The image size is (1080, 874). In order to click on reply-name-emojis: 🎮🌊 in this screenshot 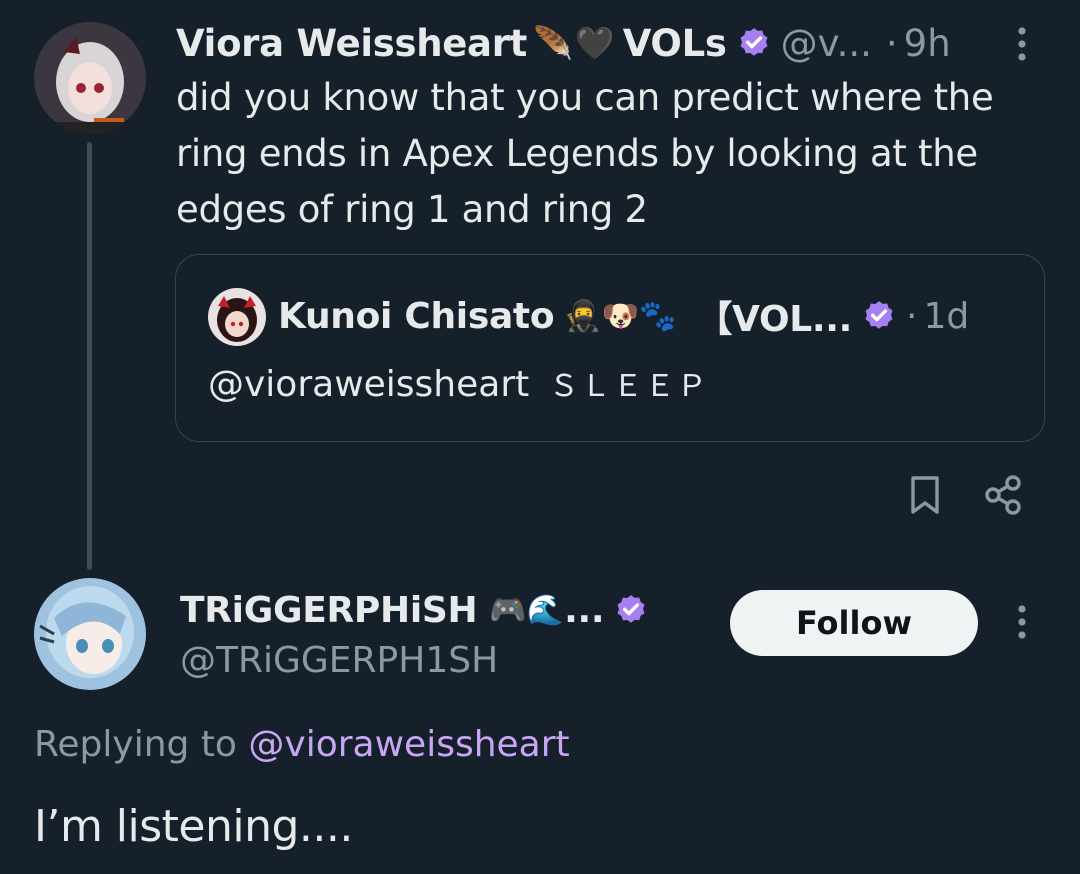, I will do `click(527, 610)`.